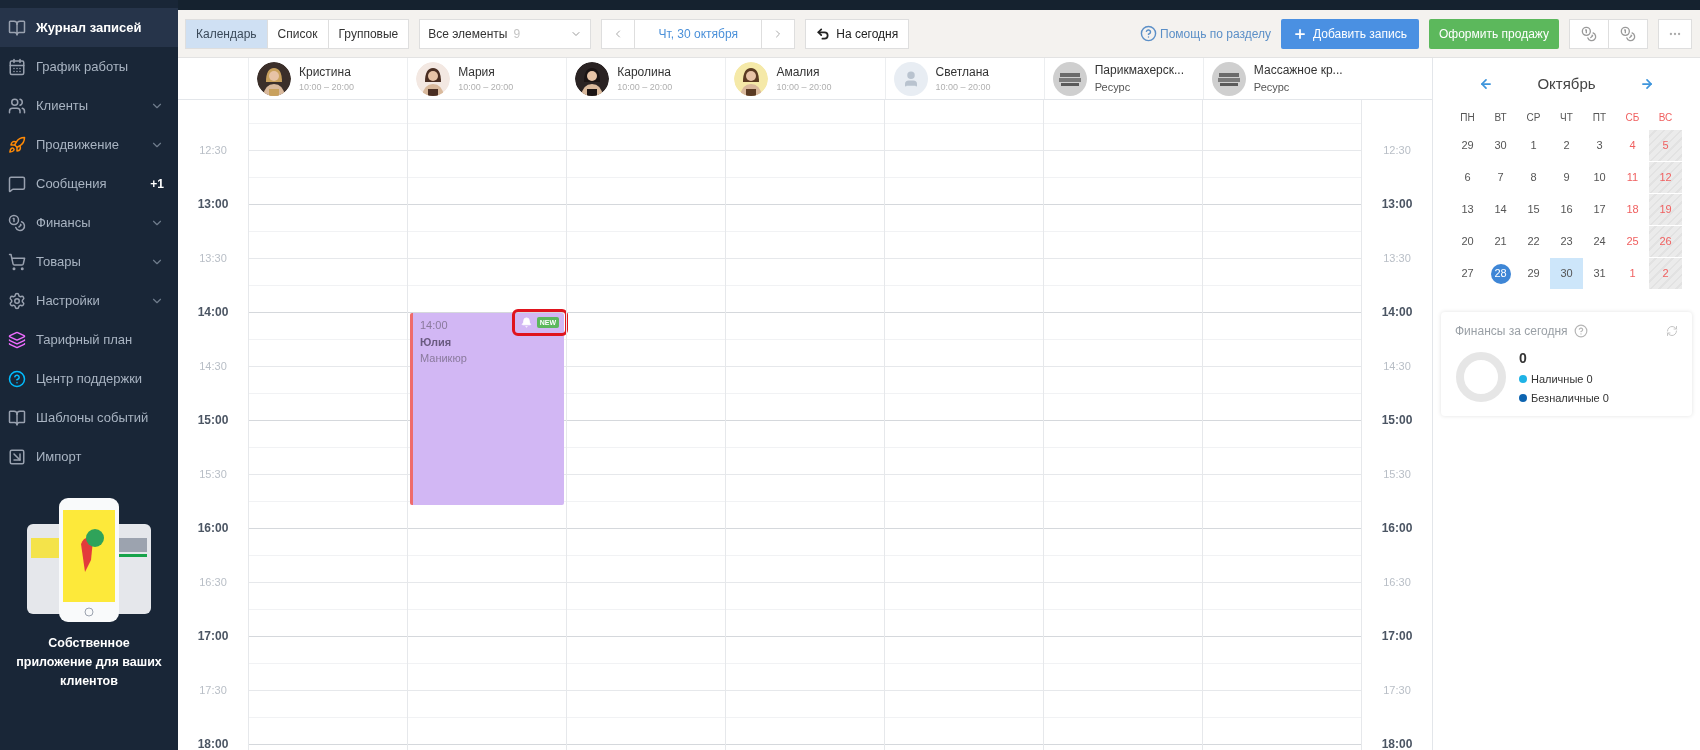 The image size is (1700, 750). Describe the element at coordinates (1486, 84) in the screenshot. I see `previous-month-icon` at that location.